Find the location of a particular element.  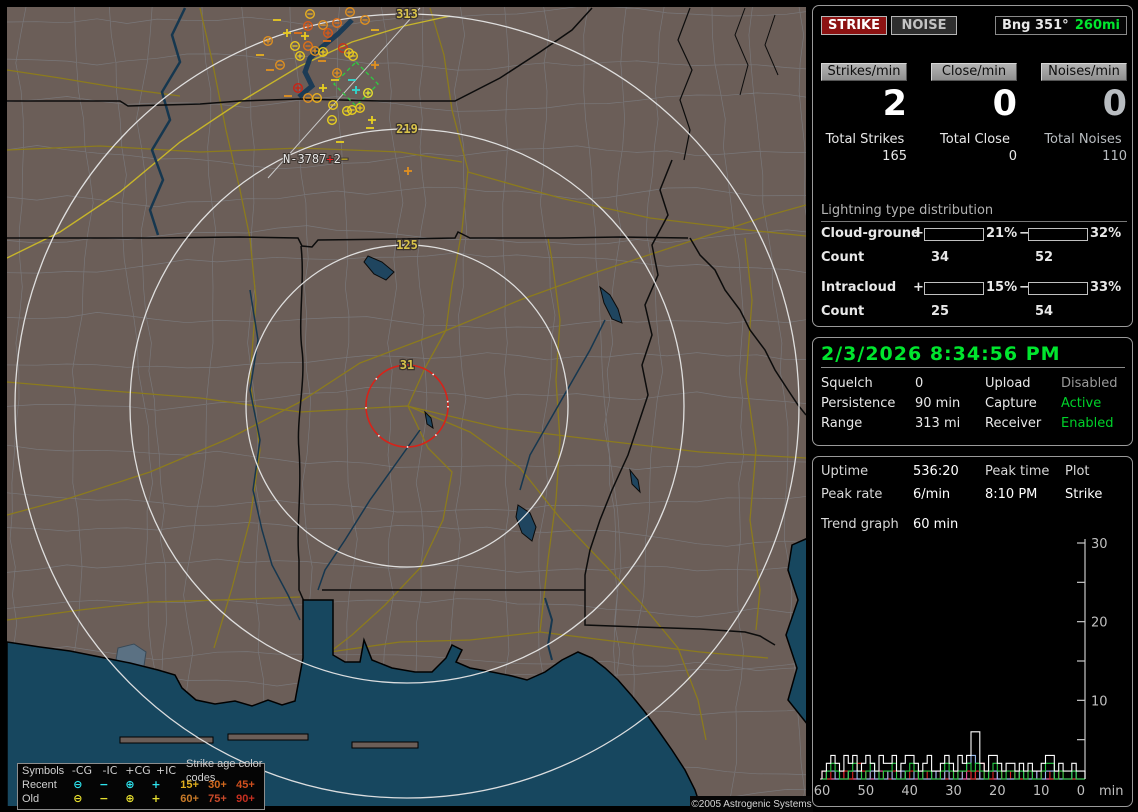

legend-age-code: 15+ is located at coordinates (189, 785).